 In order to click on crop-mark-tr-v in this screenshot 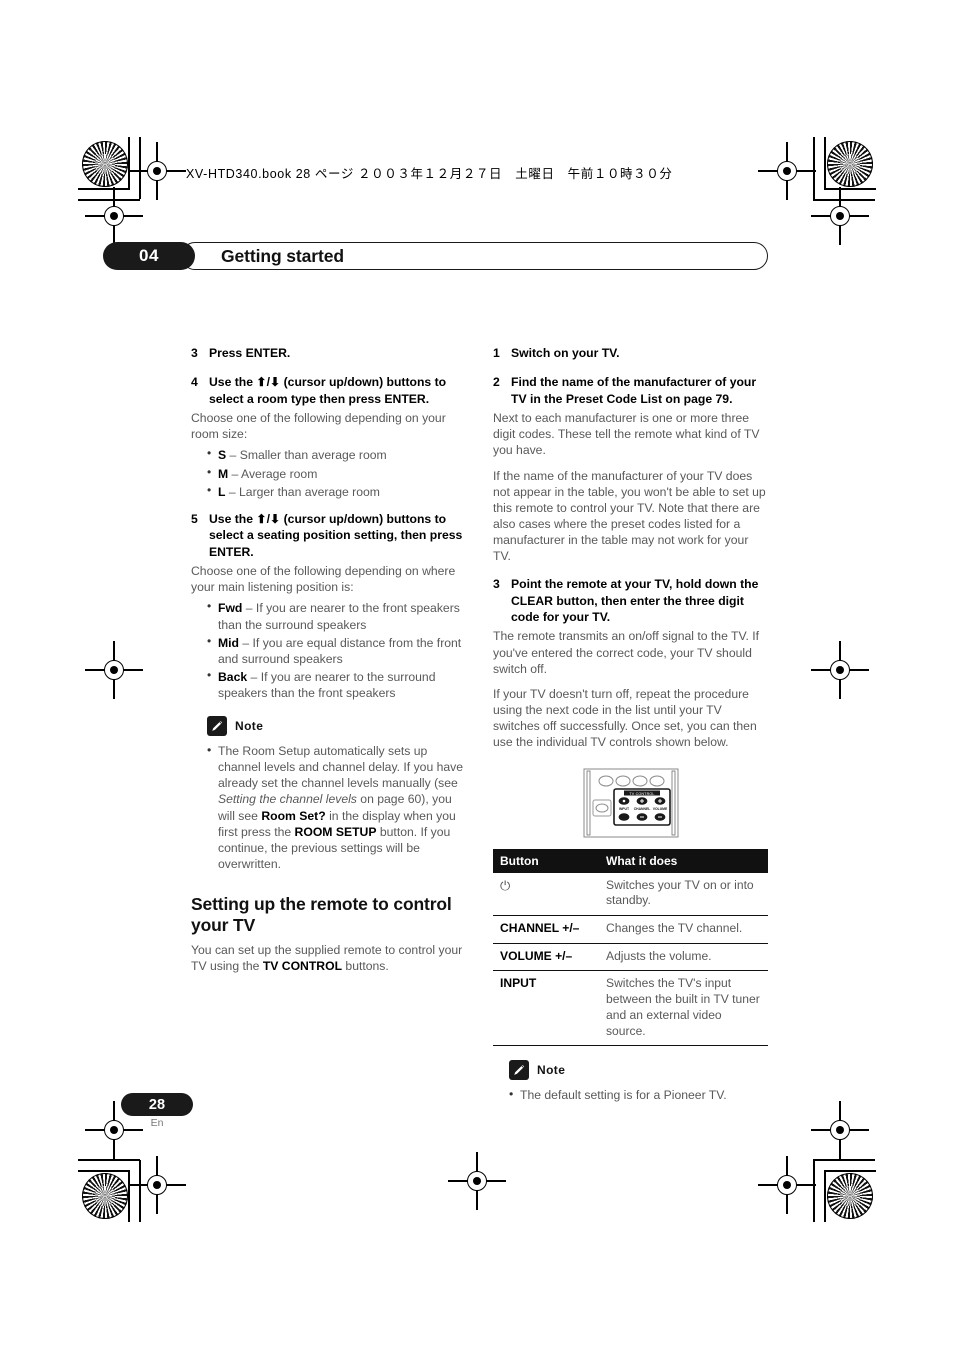, I will do `click(825, 163)`.